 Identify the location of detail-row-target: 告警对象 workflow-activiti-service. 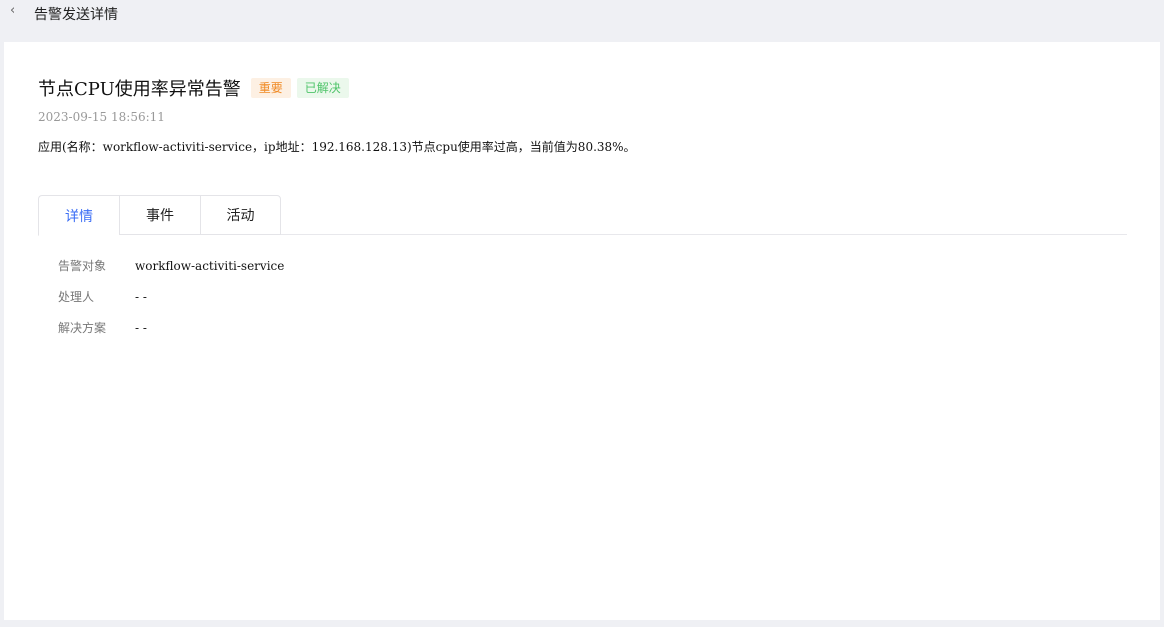
(171, 265).